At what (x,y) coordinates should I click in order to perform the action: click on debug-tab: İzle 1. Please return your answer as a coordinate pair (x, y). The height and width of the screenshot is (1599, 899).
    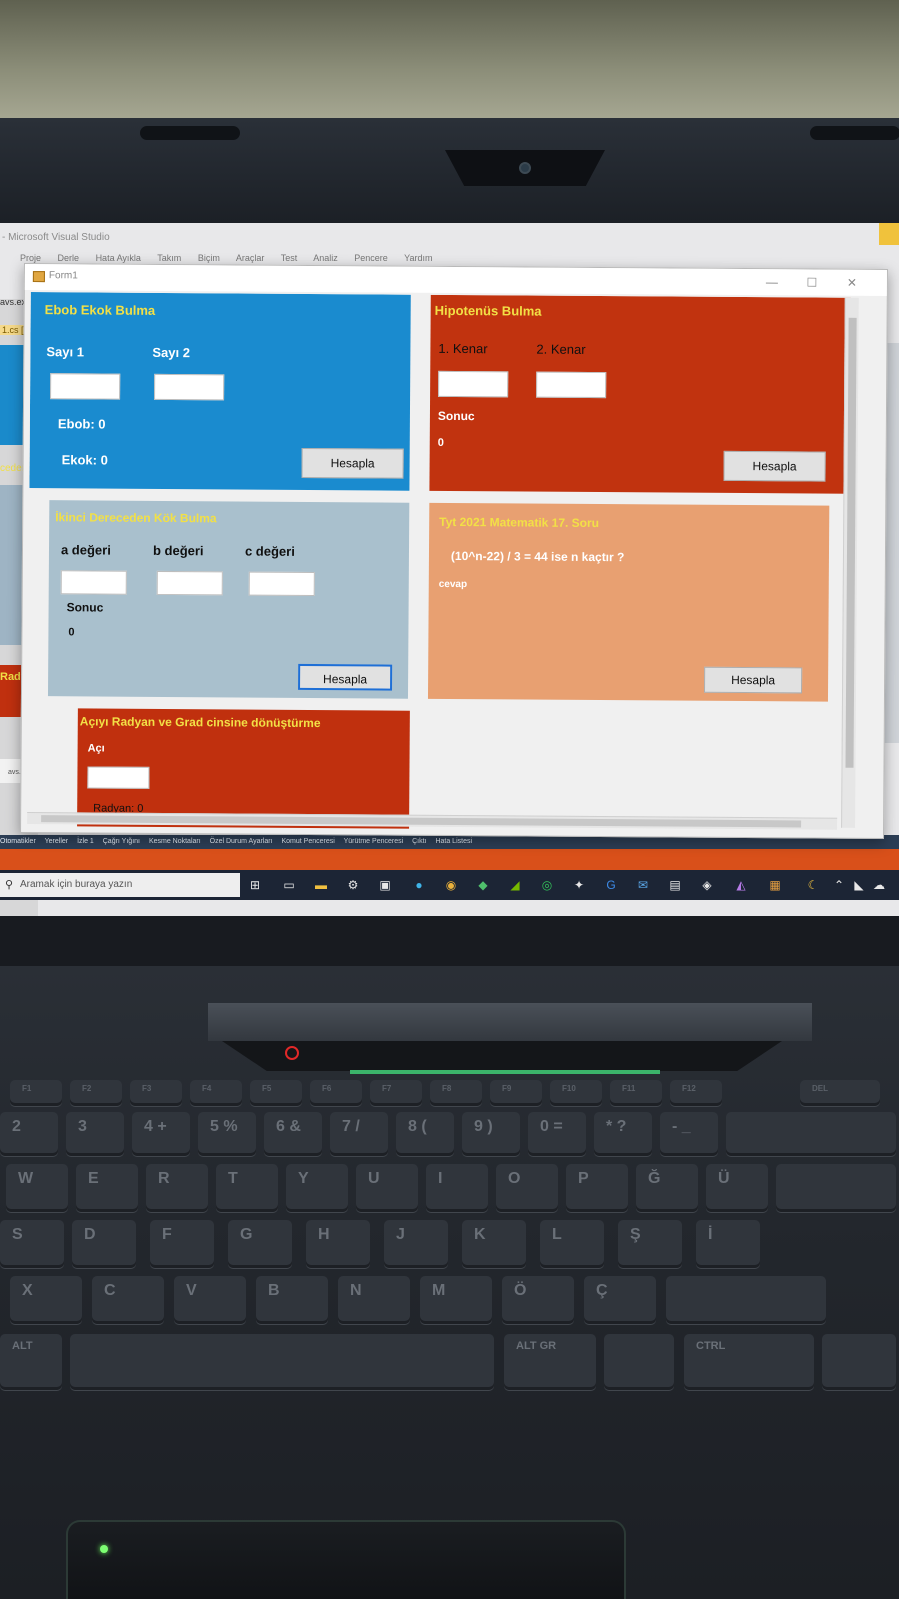
    Looking at the image, I should click on (85, 841).